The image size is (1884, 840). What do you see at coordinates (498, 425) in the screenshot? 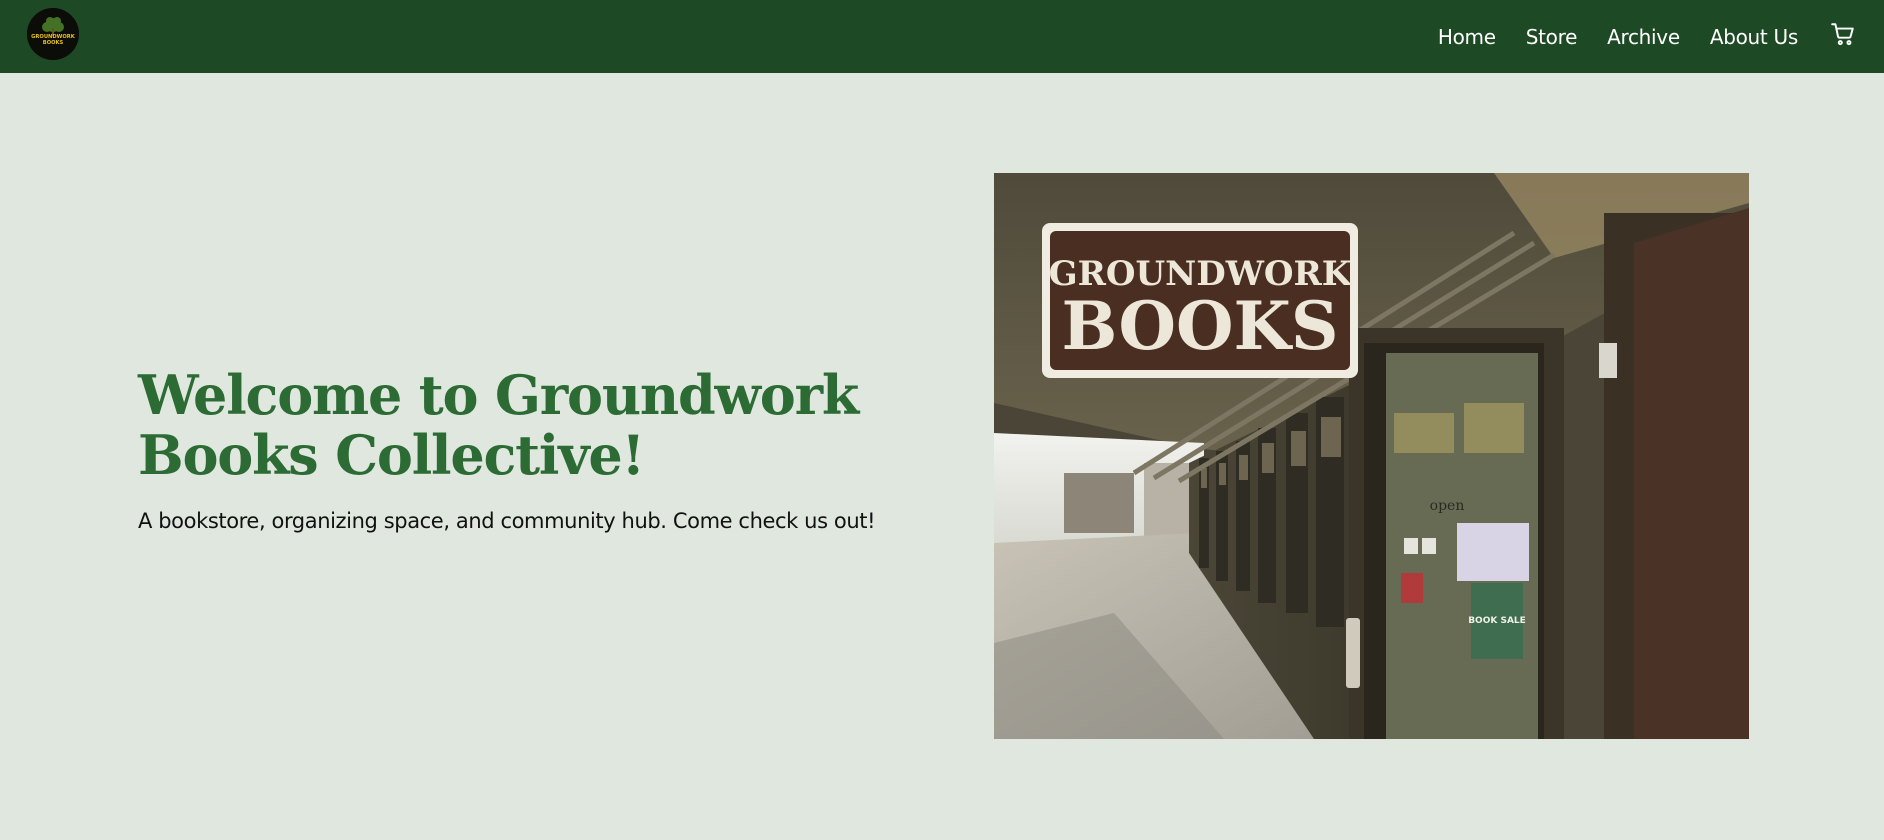
I see `hero-title: Welcome to Groundwork Books Collective!` at bounding box center [498, 425].